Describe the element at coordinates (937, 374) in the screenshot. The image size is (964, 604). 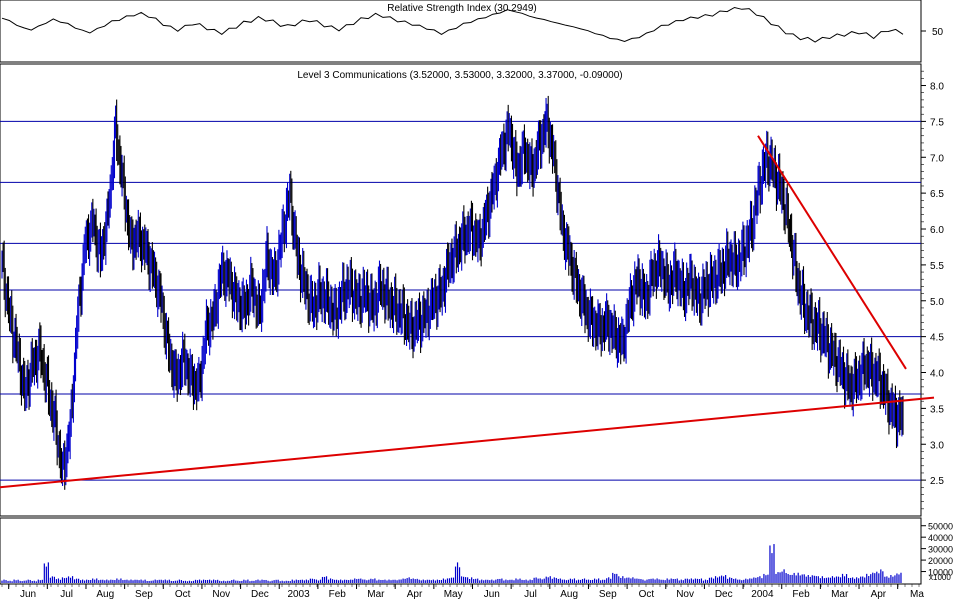
I see `price-tick-label: 4.0` at that location.